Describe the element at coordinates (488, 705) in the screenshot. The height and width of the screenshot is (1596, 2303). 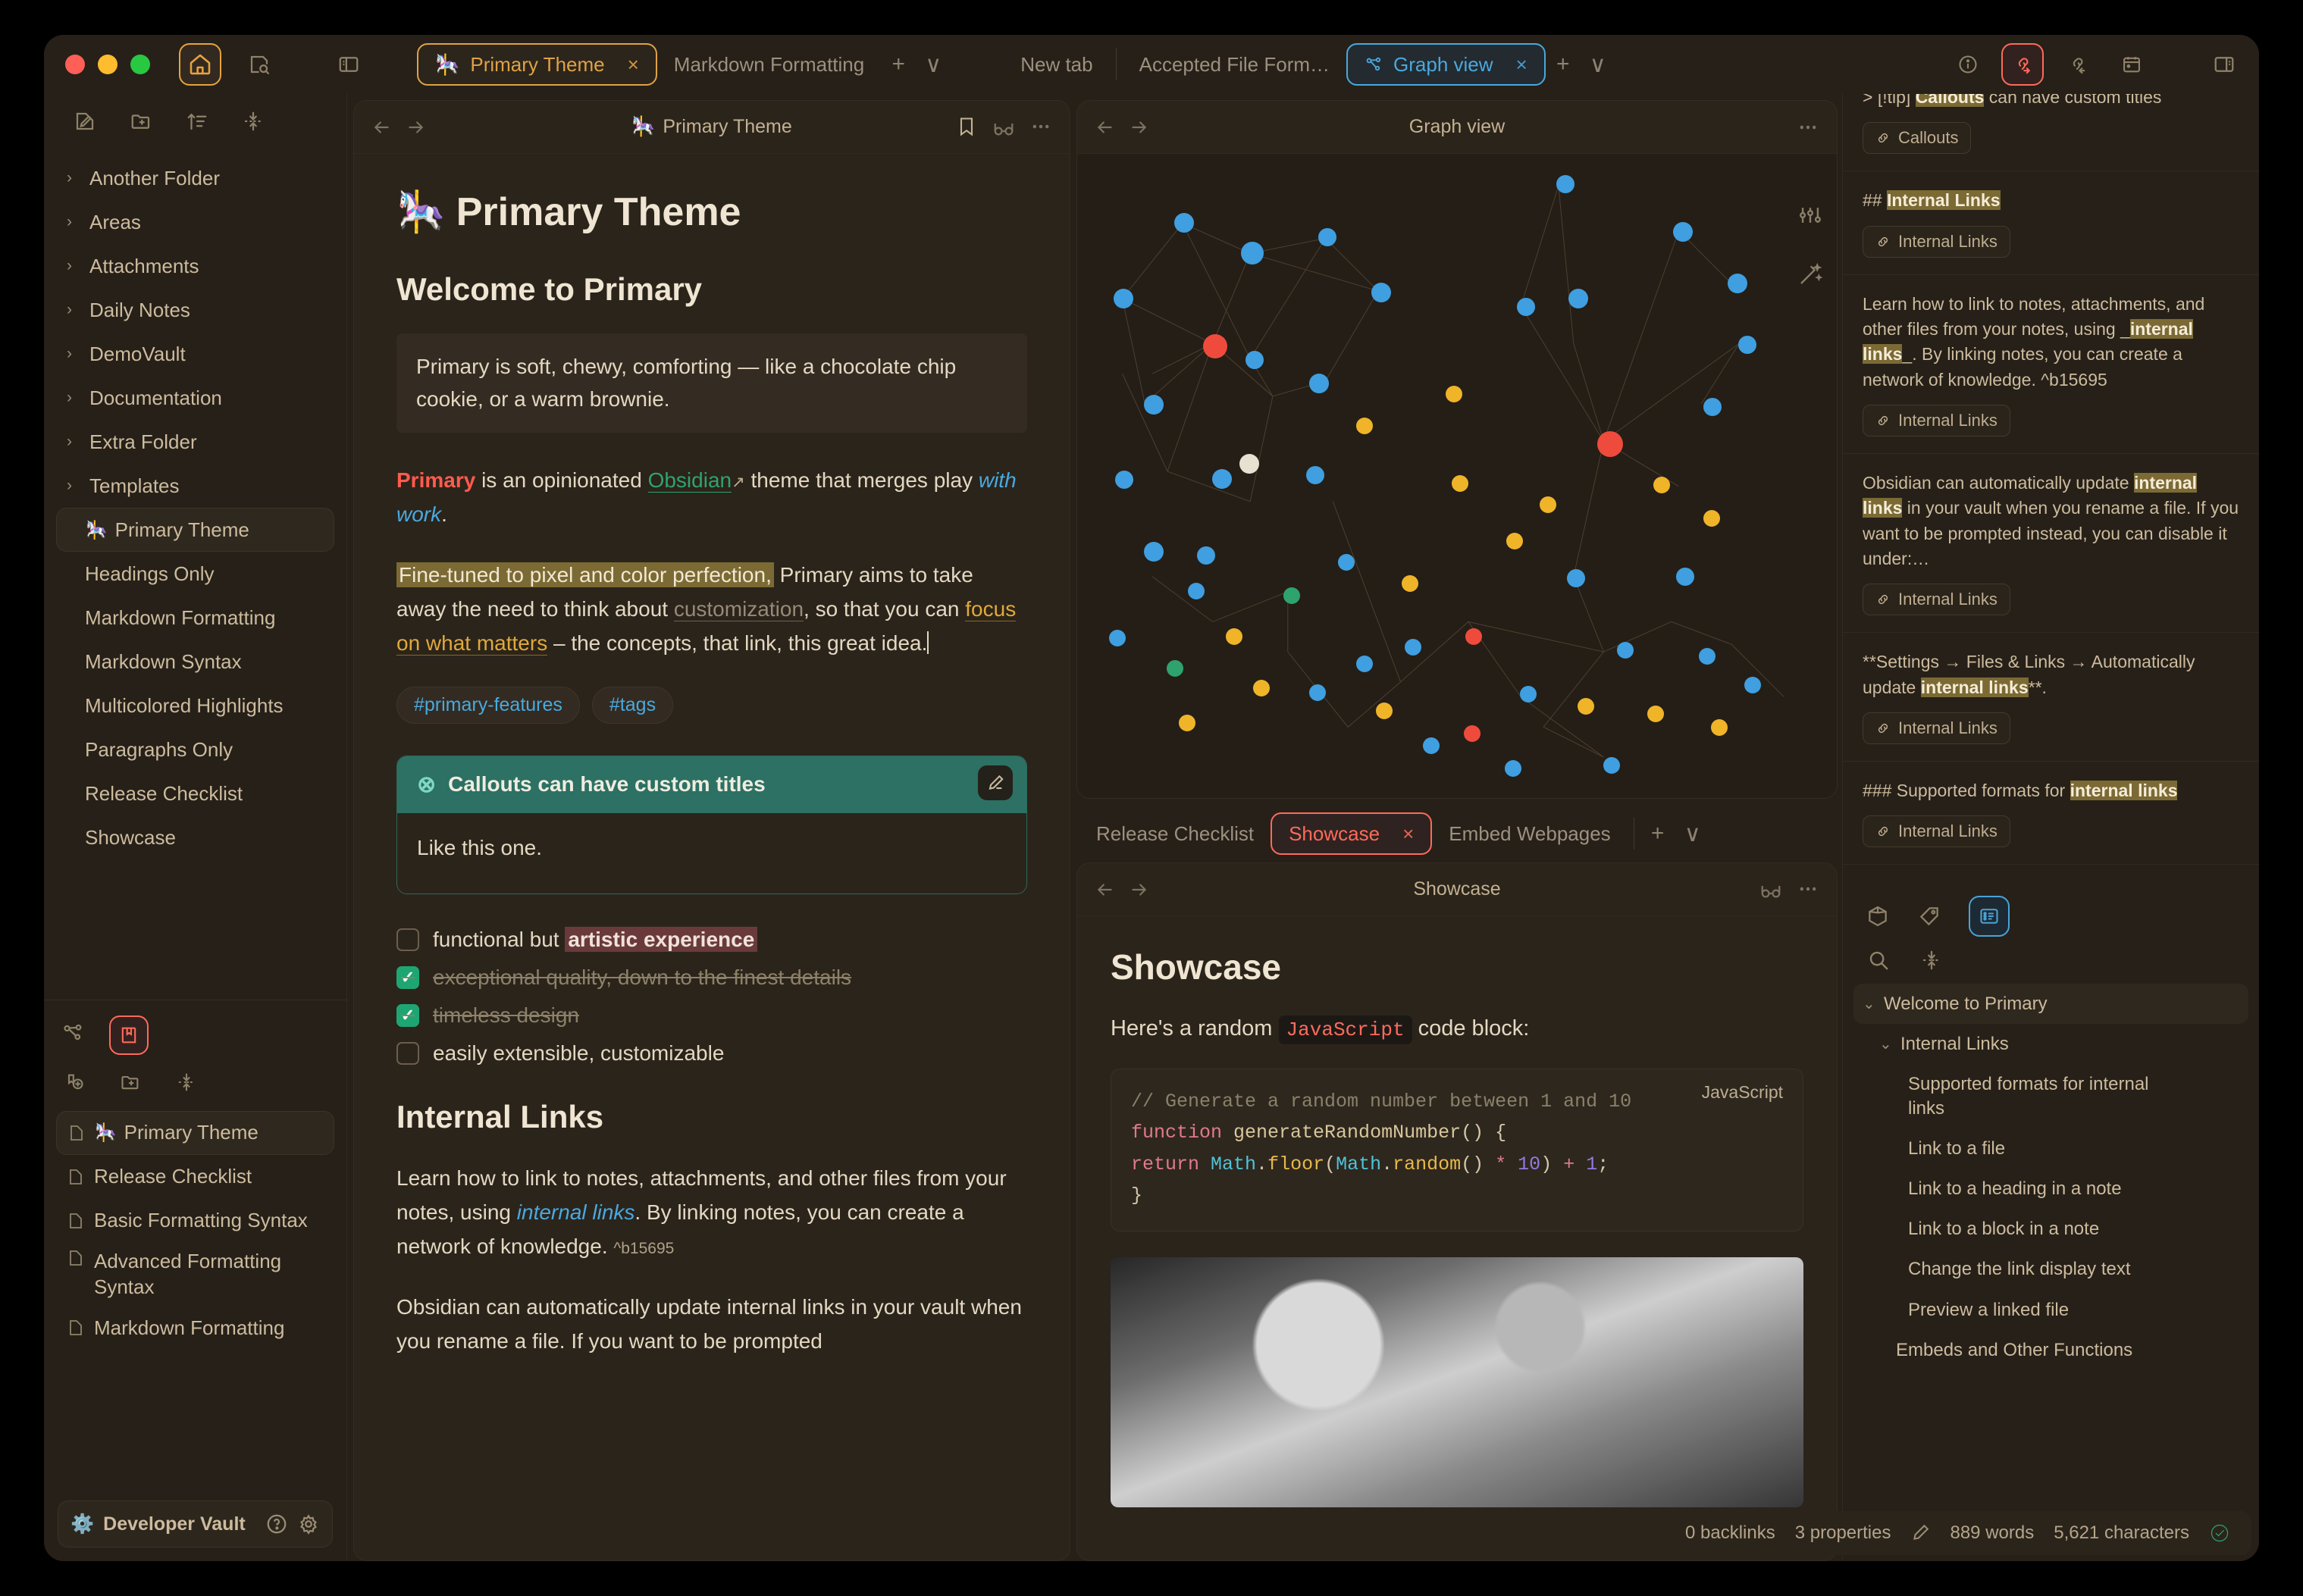
I see `tag-primary-features: #primary-features` at that location.